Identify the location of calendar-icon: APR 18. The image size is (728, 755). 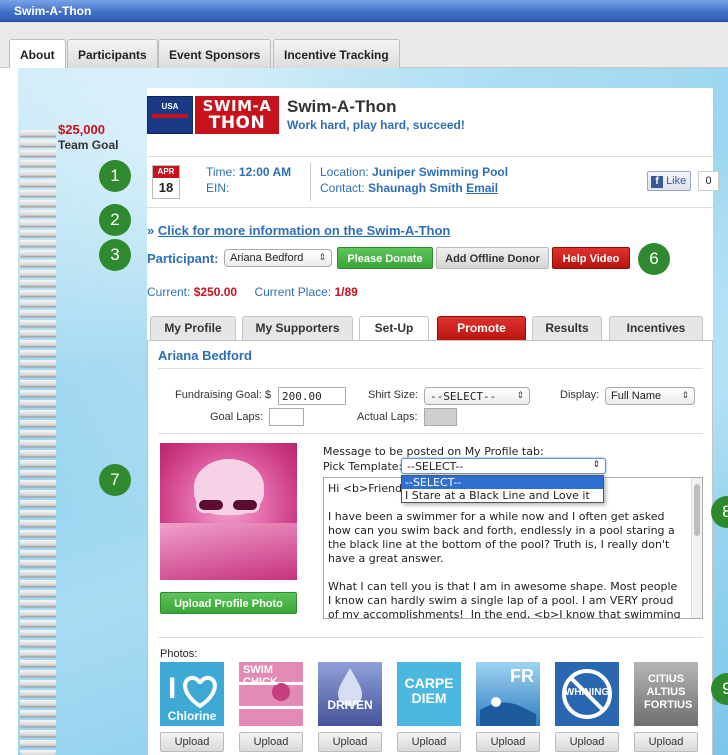
(166, 182).